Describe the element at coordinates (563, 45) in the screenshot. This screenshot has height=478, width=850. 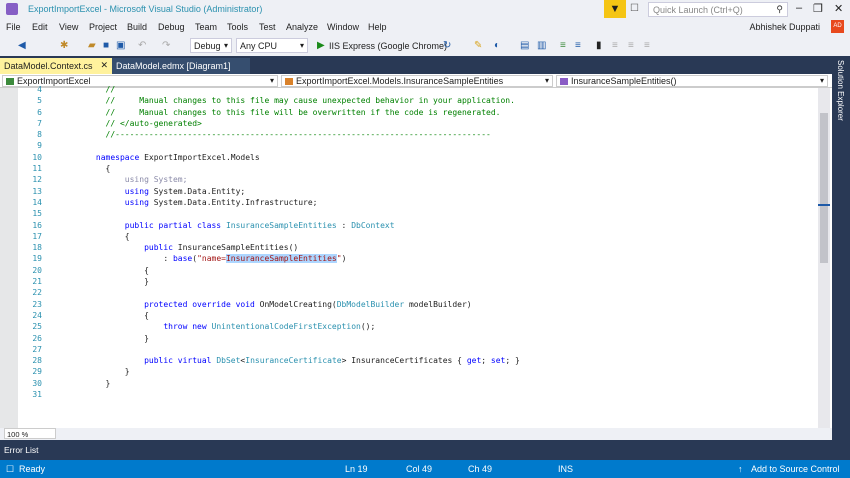
I see `comment-icon: ≡` at that location.